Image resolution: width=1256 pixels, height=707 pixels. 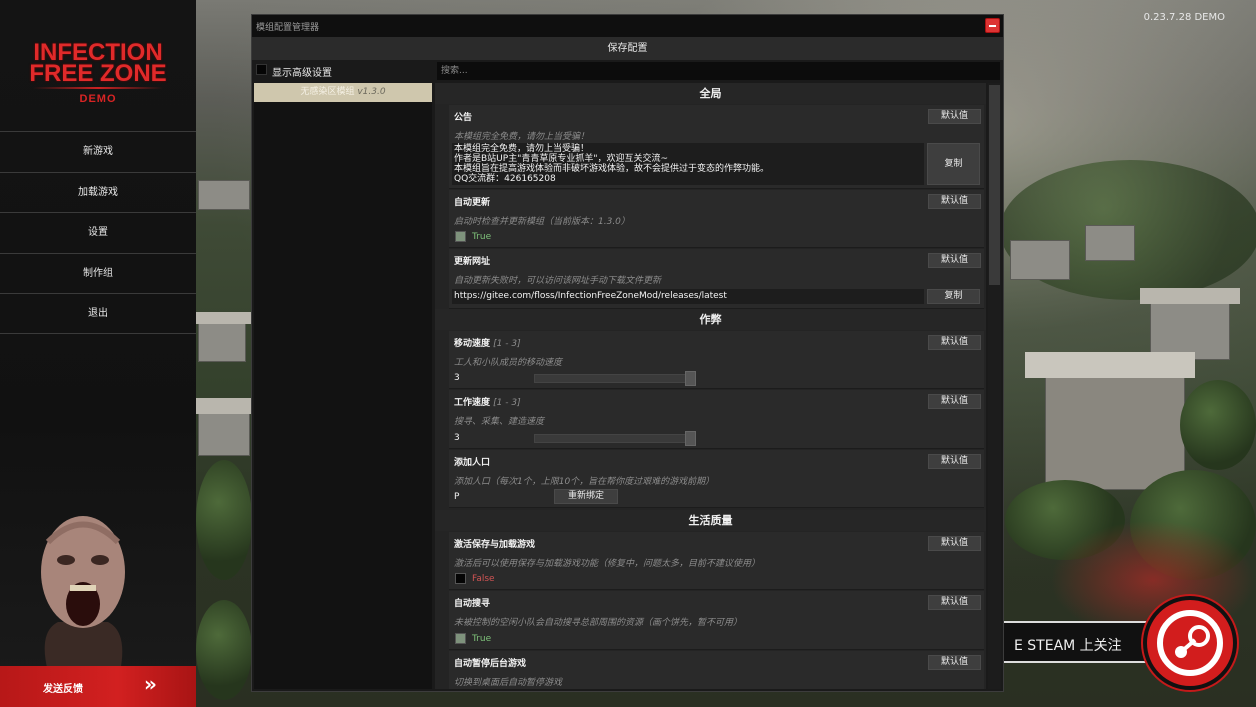 I want to click on steam-follow-banner: E STEAM 上关注, so click(x=1079, y=642).